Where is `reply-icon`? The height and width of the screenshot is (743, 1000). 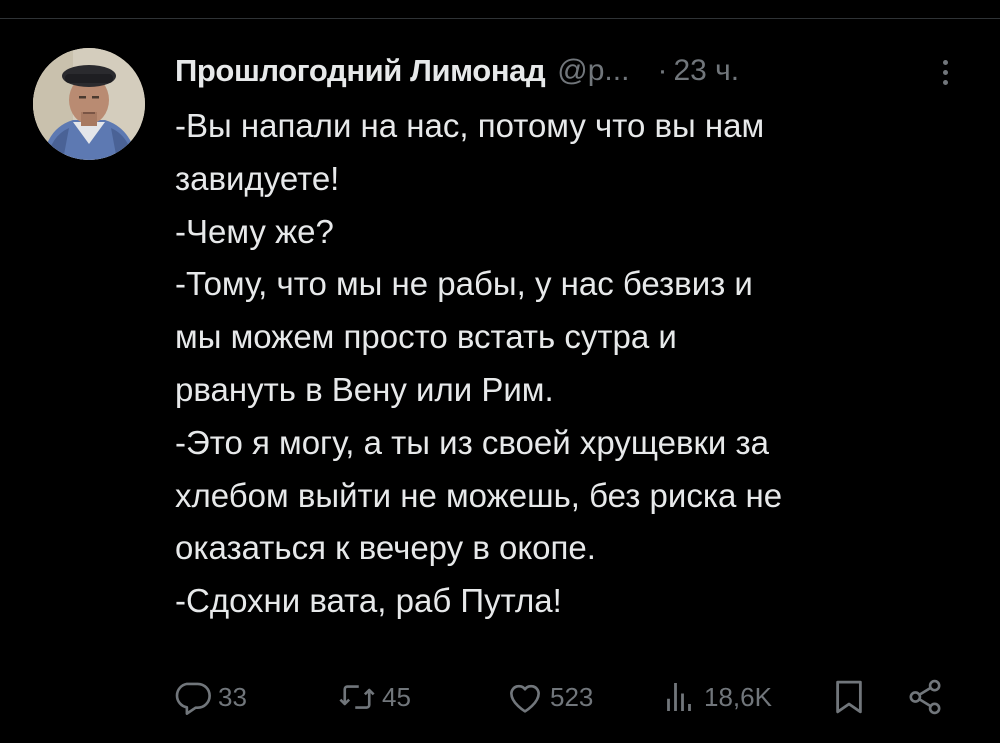 reply-icon is located at coordinates (193, 698).